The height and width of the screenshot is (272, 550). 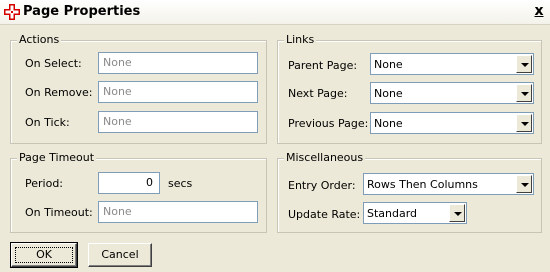 I want to click on red-cross-icon, so click(x=12, y=12).